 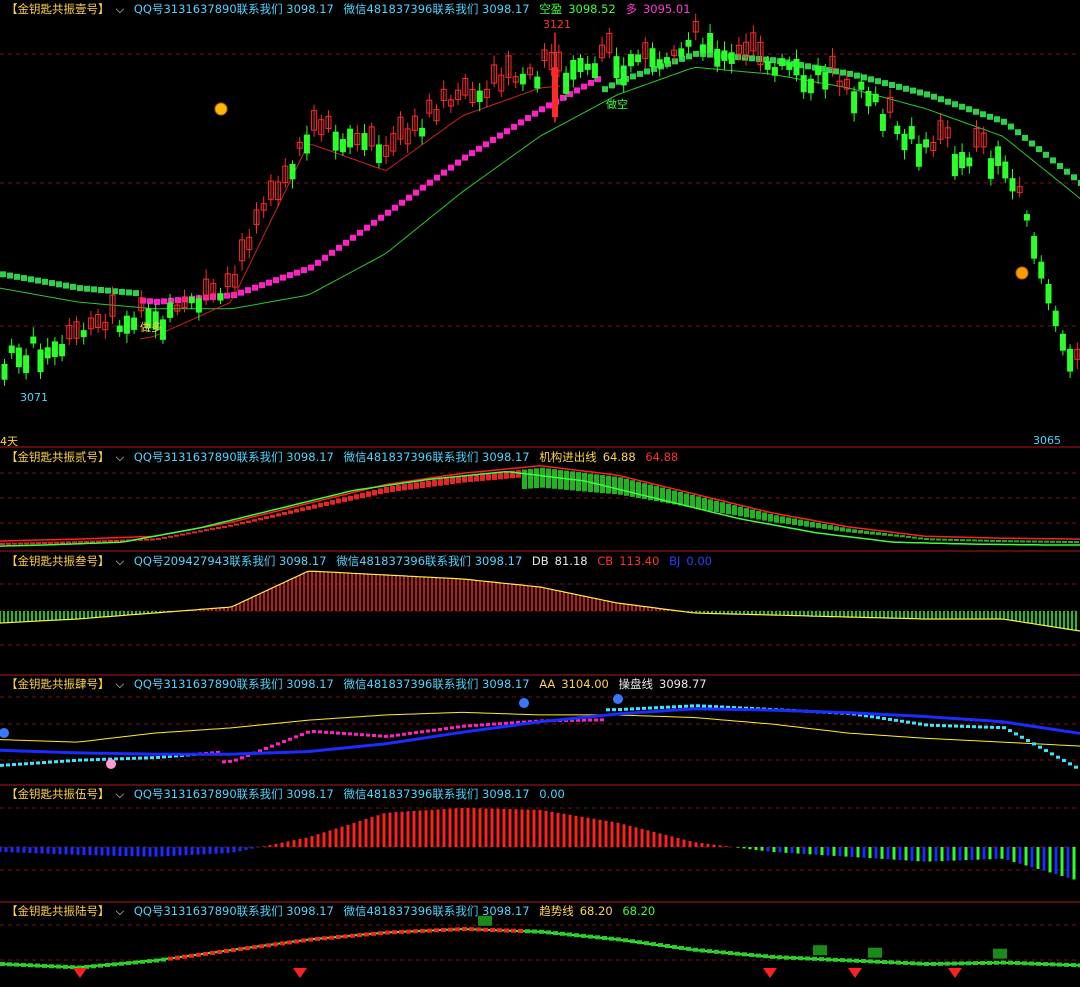 I want to click on panel-title: 【金钥匙共振肆号】, so click(x=58, y=684).